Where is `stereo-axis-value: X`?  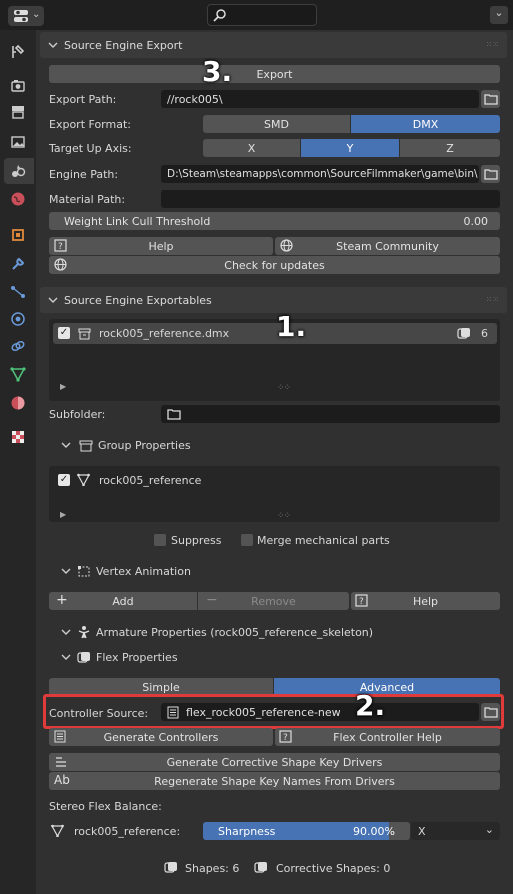
stereo-axis-value: X is located at coordinates (422, 831).